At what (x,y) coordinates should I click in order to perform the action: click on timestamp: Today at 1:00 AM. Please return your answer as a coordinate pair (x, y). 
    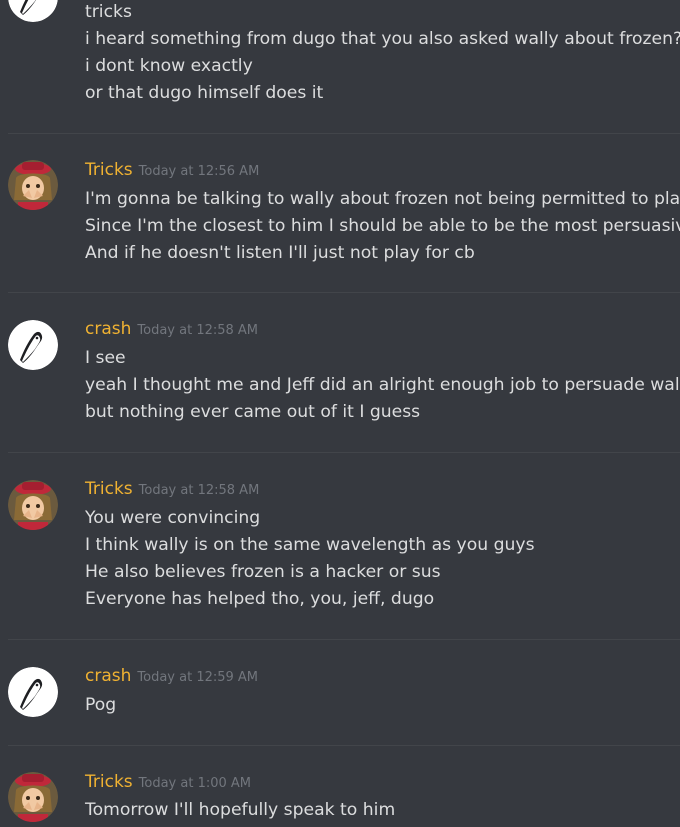
    Looking at the image, I should click on (195, 783).